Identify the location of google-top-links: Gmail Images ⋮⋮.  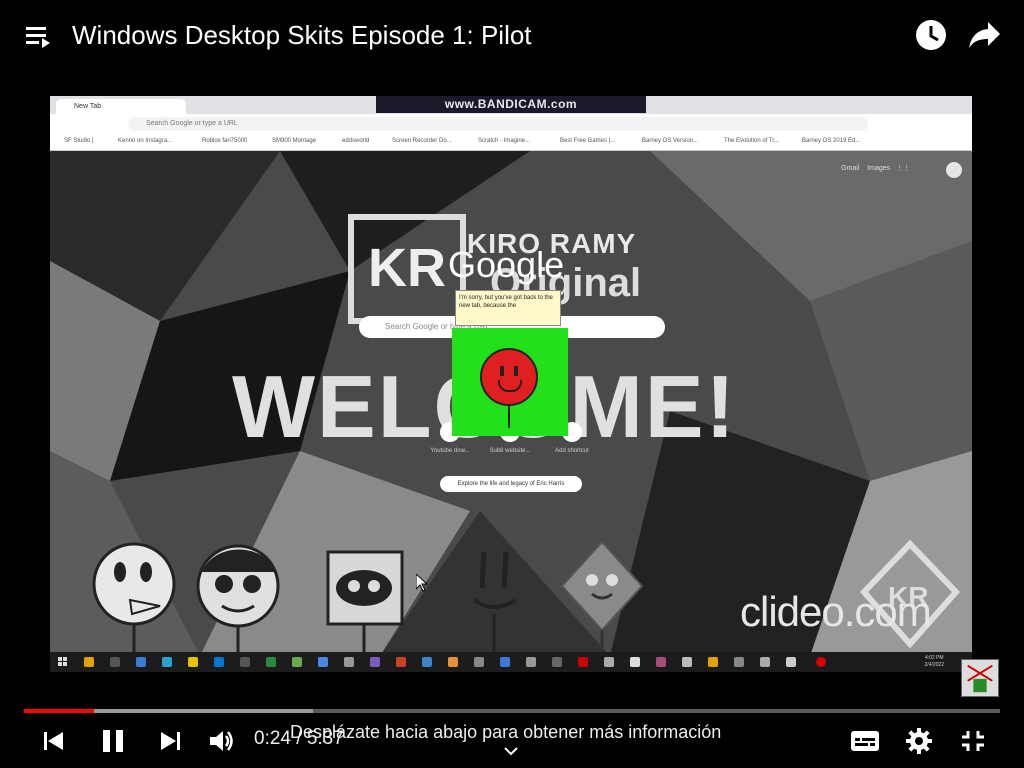
(875, 168).